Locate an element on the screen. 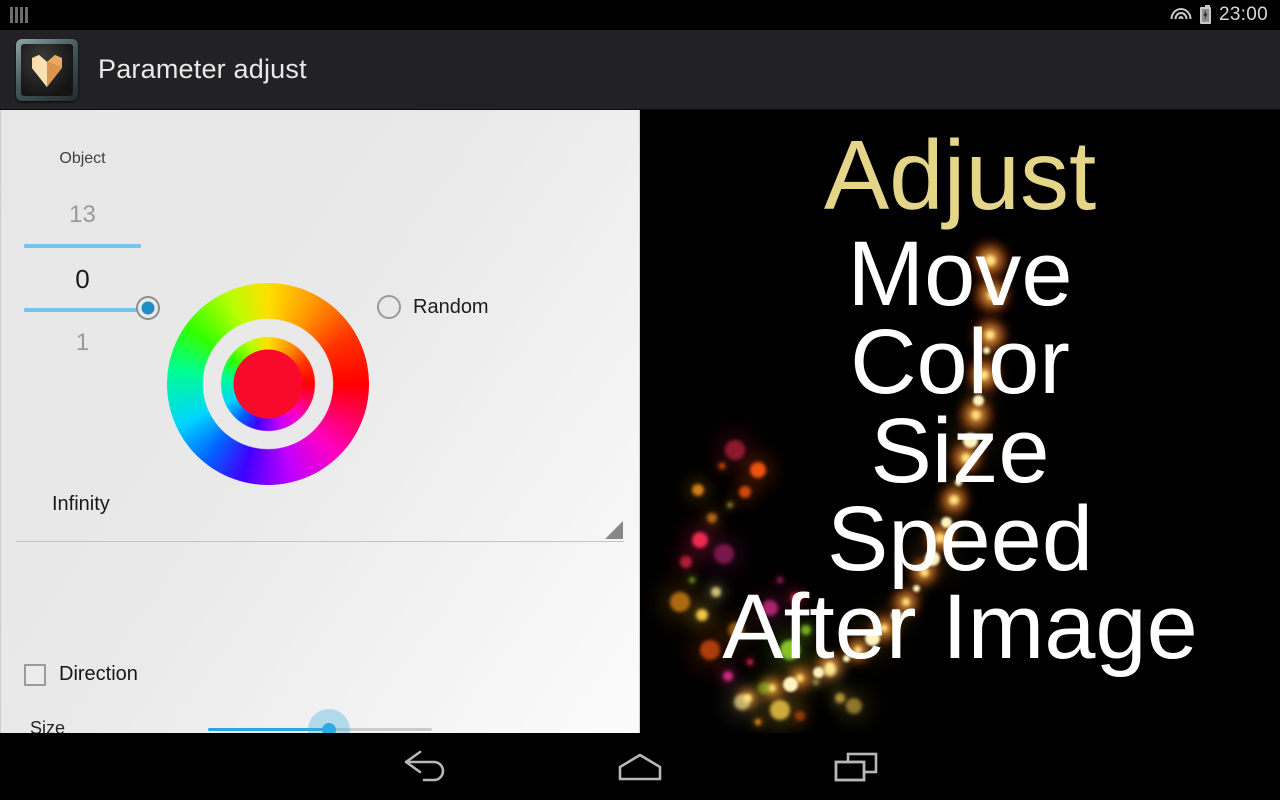 The image size is (1280, 800). action-bar: Parameter adjust is located at coordinates (640, 70).